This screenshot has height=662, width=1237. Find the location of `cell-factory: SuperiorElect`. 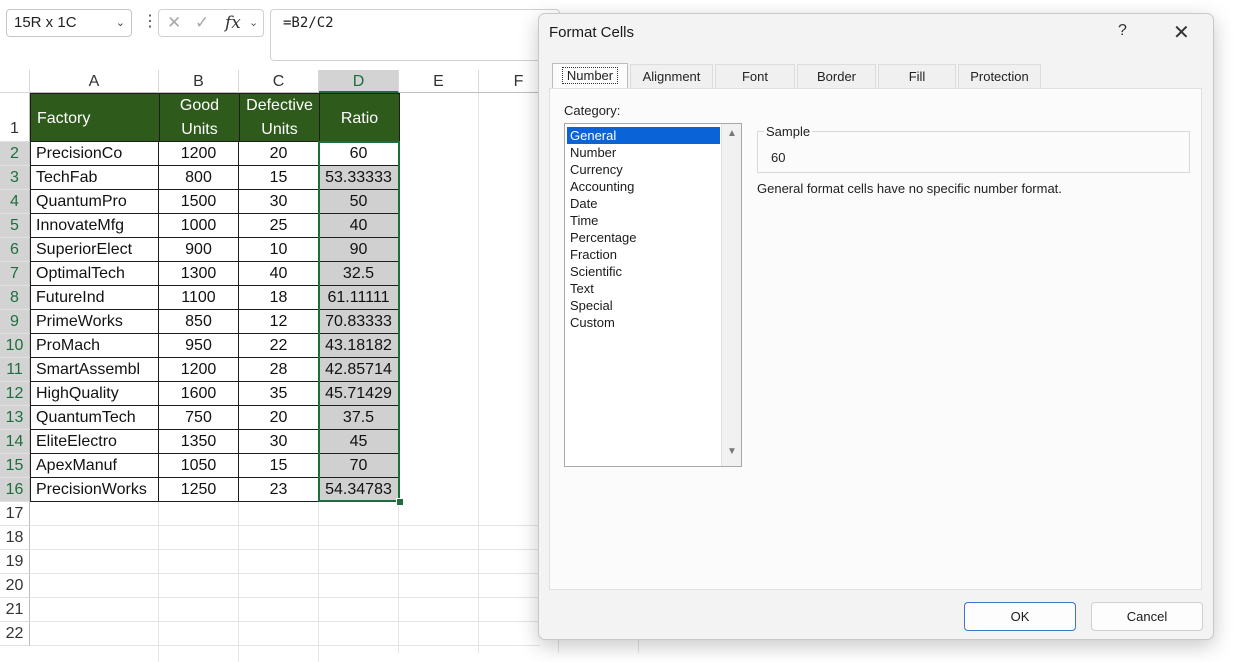

cell-factory: SuperiorElect is located at coordinates (94, 250).